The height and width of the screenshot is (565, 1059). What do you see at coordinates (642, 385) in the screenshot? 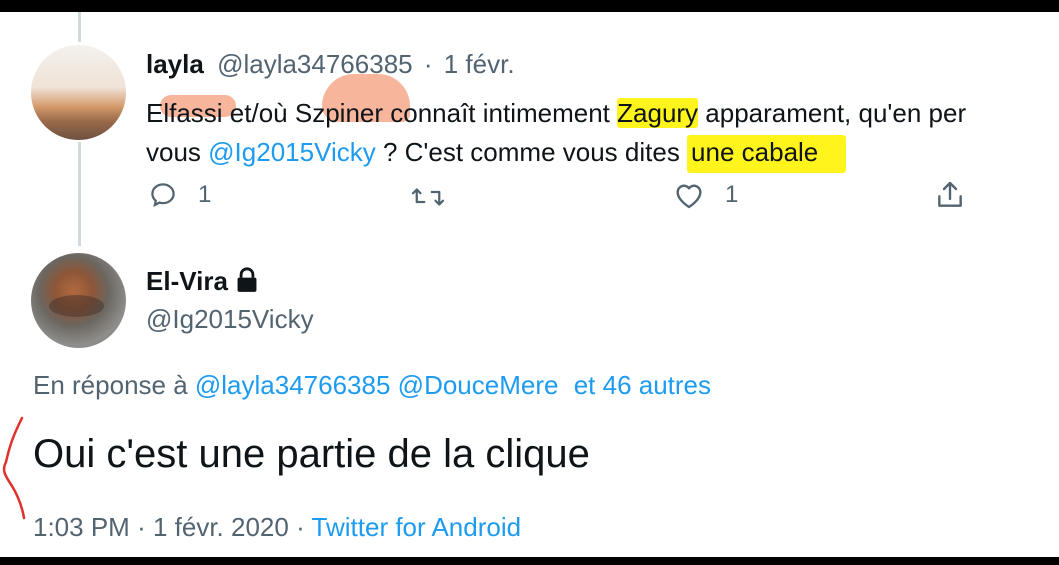
I see `reply-others-link: et 46 autres` at bounding box center [642, 385].